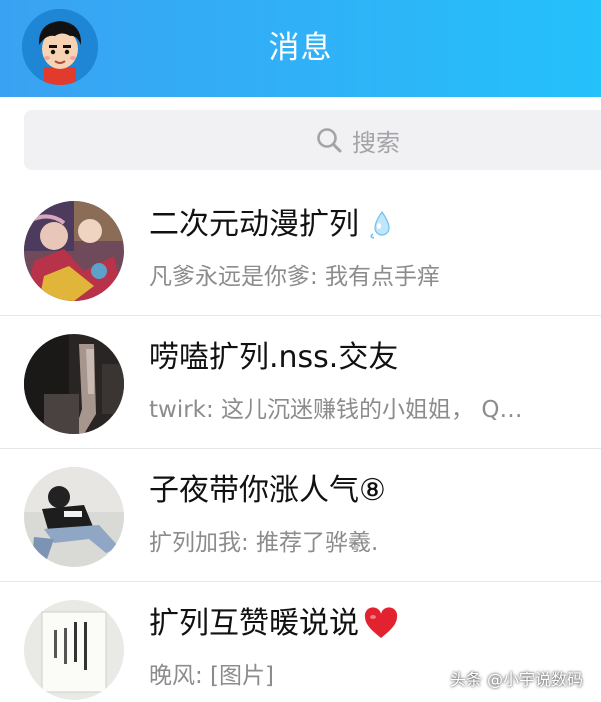 This screenshot has height=702, width=601. I want to click on top-bar: 消息, so click(300, 48).